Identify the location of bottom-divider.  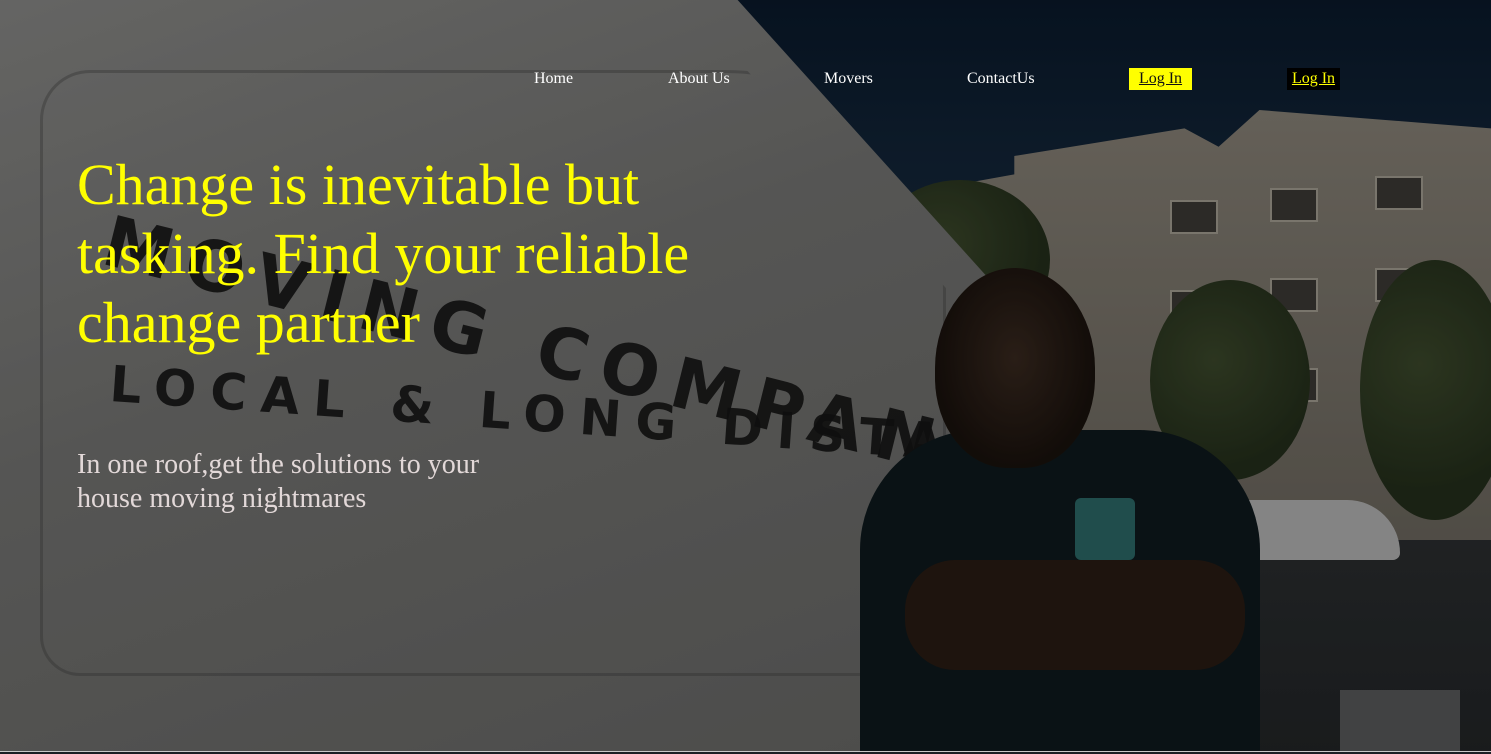
(745, 751).